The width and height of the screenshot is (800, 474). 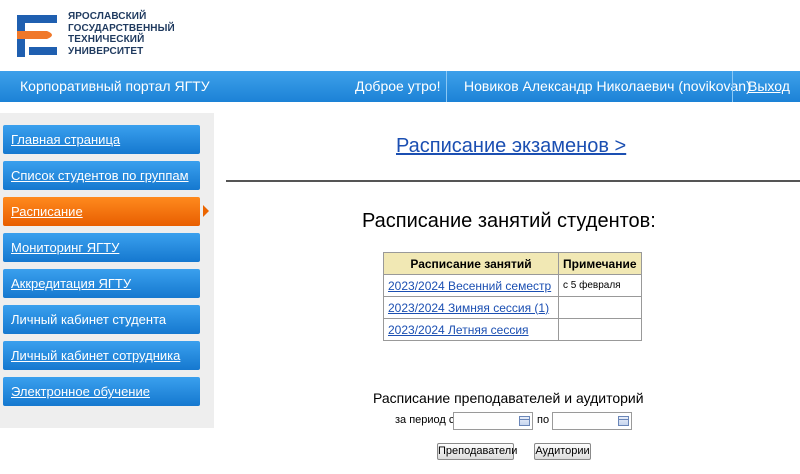 What do you see at coordinates (425, 420) in the screenshot?
I see `period-from-label: за период с` at bounding box center [425, 420].